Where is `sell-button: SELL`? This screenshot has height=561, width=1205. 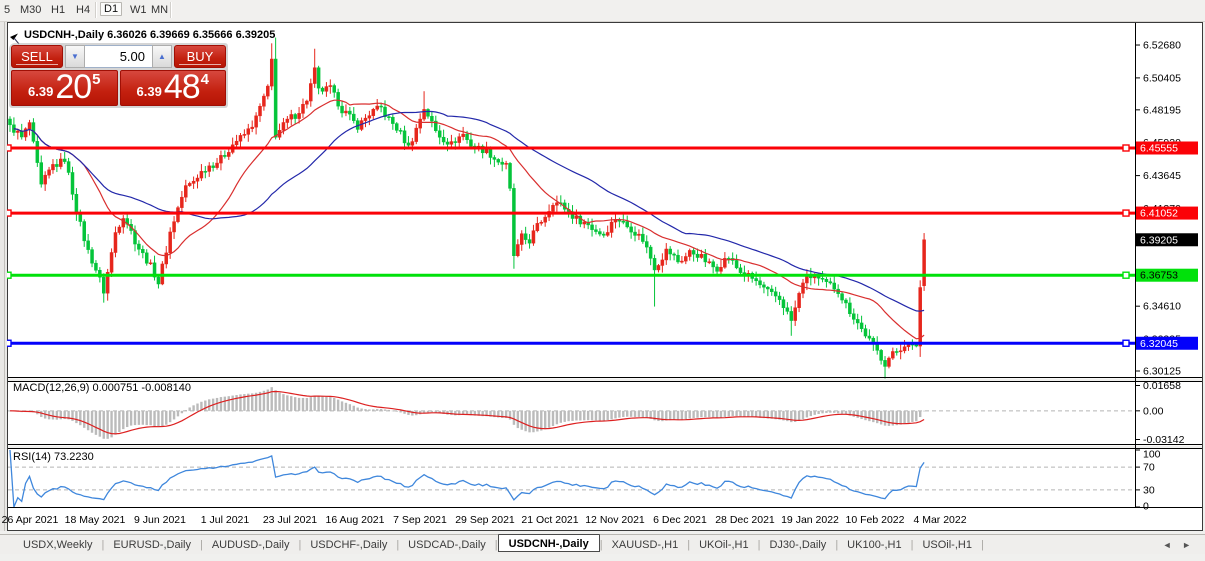
sell-button: SELL is located at coordinates (37, 56).